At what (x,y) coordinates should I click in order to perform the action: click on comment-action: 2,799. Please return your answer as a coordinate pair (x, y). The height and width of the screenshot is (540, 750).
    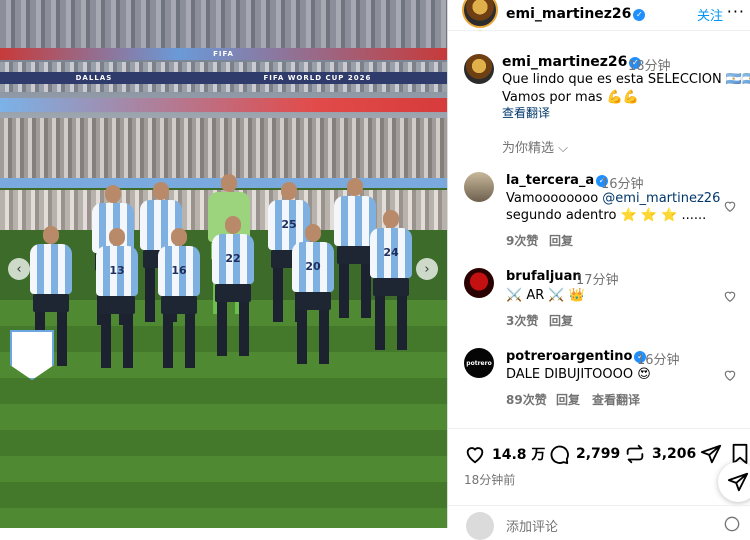
    Looking at the image, I should click on (584, 454).